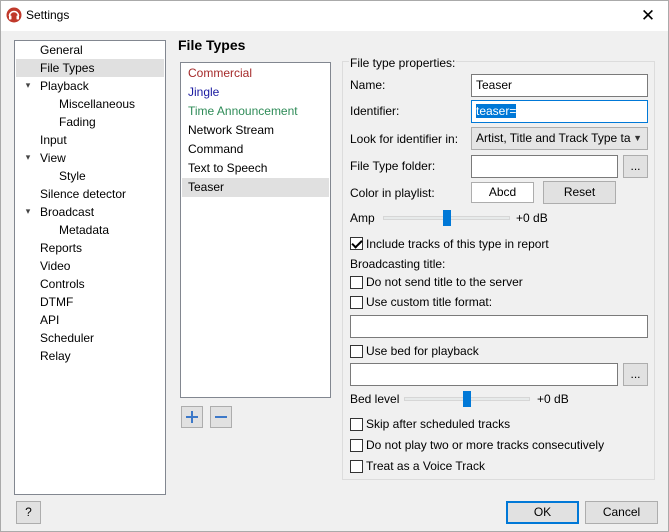 The image size is (669, 532). What do you see at coordinates (398, 264) in the screenshot?
I see `broadcasting-title-label: Broadcasting title:` at bounding box center [398, 264].